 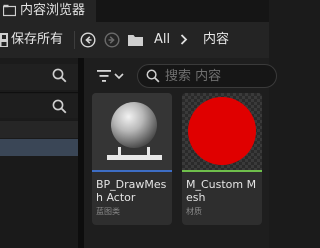 What do you see at coordinates (9, 10) in the screenshot?
I see `content-browser-icon` at bounding box center [9, 10].